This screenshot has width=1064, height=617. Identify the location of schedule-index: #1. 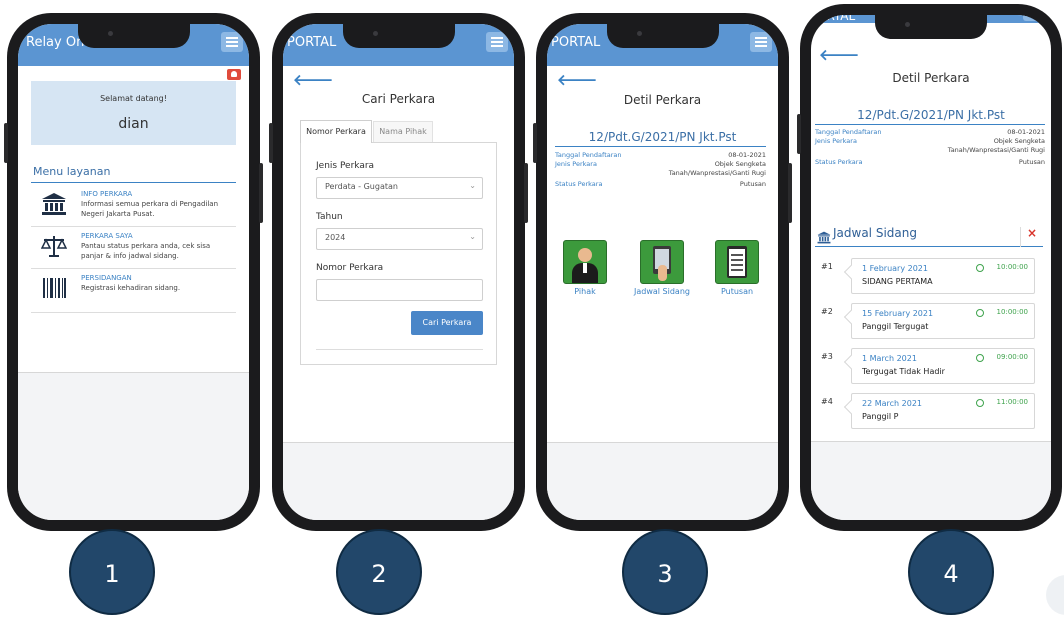
(827, 266).